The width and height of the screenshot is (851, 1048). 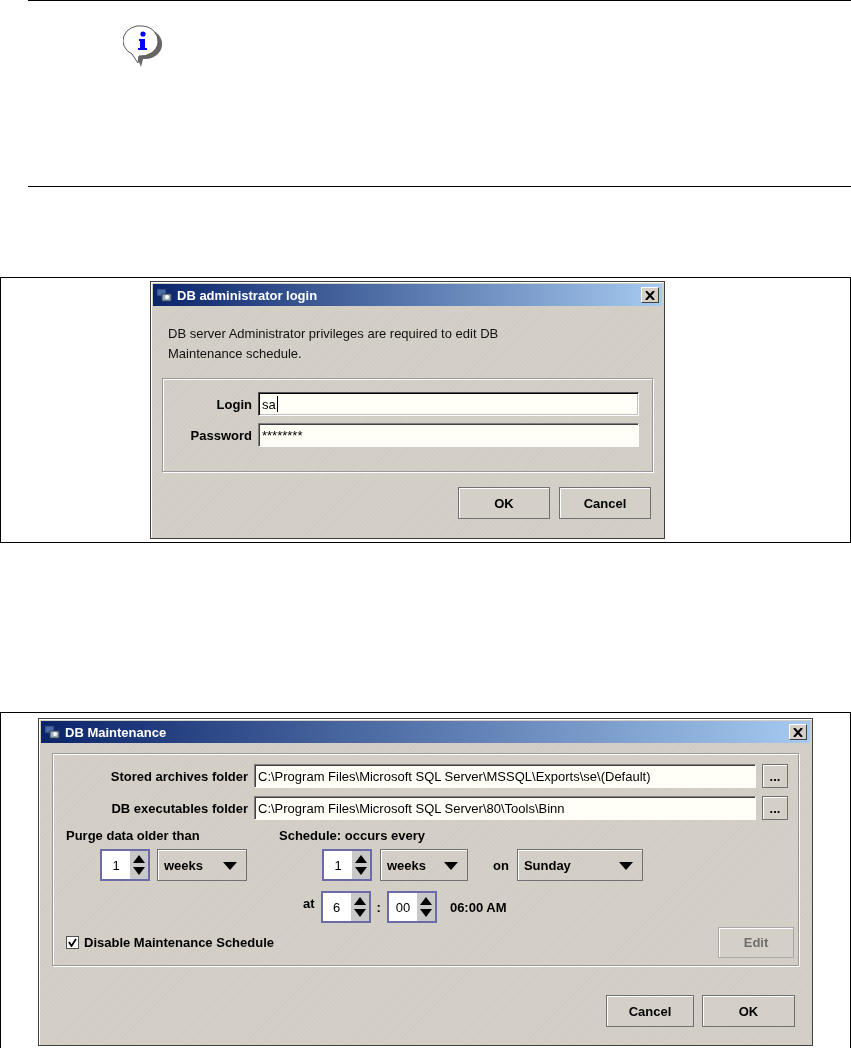 I want to click on folder-field: C:\Program Files\Microsoft SQL Server\MSSQL\Exports\se\(Default), so click(x=505, y=776).